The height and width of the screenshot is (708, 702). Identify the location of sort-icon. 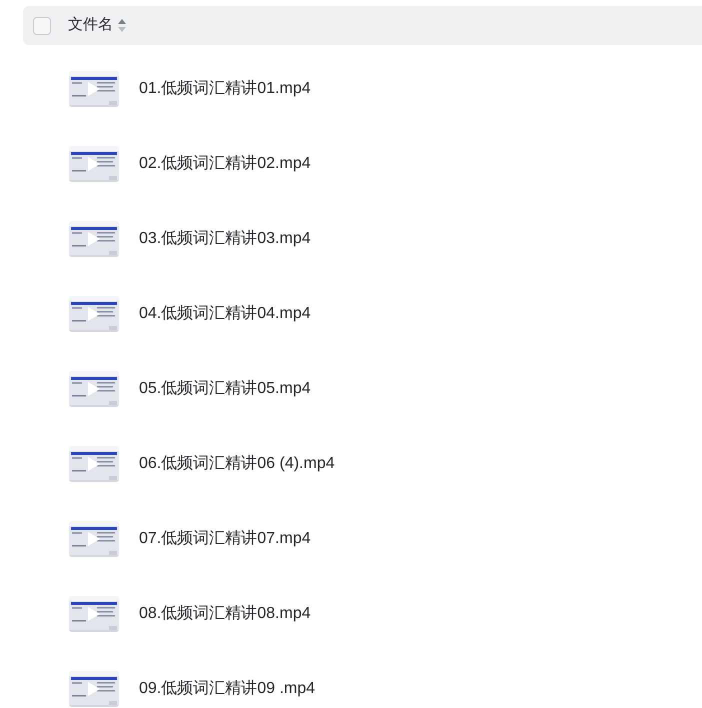
(122, 25).